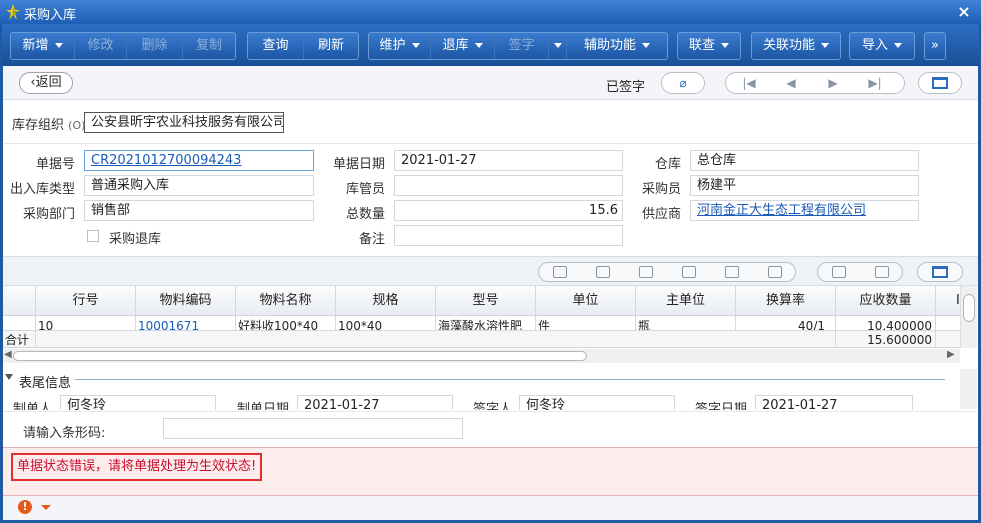 Image resolution: width=981 pixels, height=523 pixels. I want to click on edit-group: 新增 修改 删除 复制, so click(123, 46).